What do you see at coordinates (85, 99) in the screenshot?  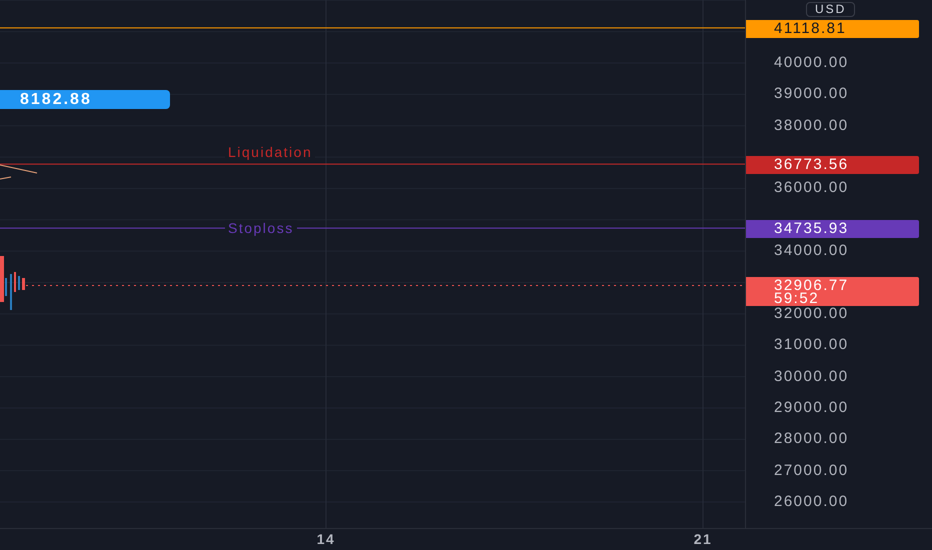 I see `price-marker: 8182.88` at bounding box center [85, 99].